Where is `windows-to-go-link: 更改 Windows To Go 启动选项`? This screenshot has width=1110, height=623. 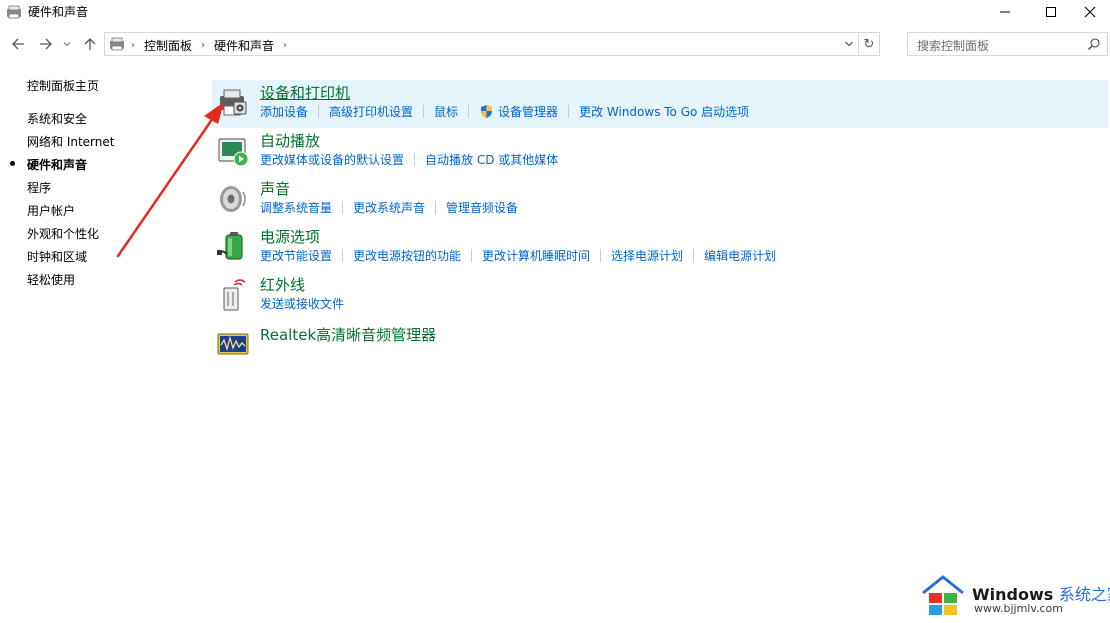 windows-to-go-link: 更改 Windows To Go 启动选项 is located at coordinates (664, 111).